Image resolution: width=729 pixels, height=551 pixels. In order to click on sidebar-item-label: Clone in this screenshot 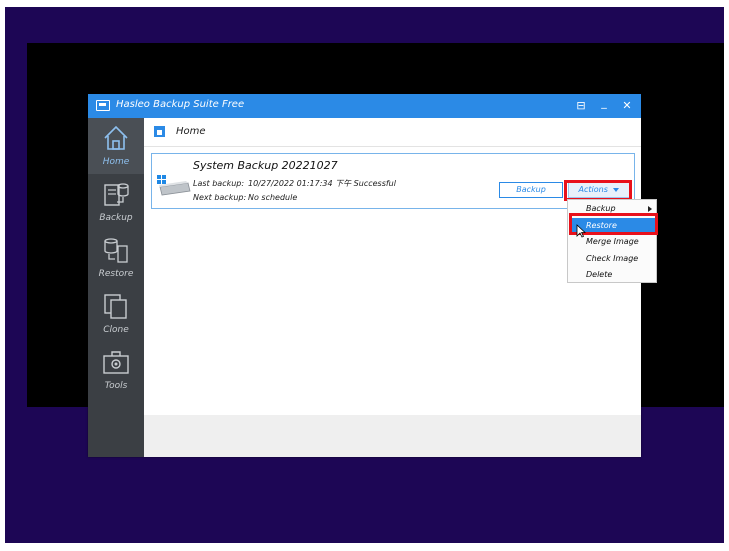, I will do `click(116, 330)`.